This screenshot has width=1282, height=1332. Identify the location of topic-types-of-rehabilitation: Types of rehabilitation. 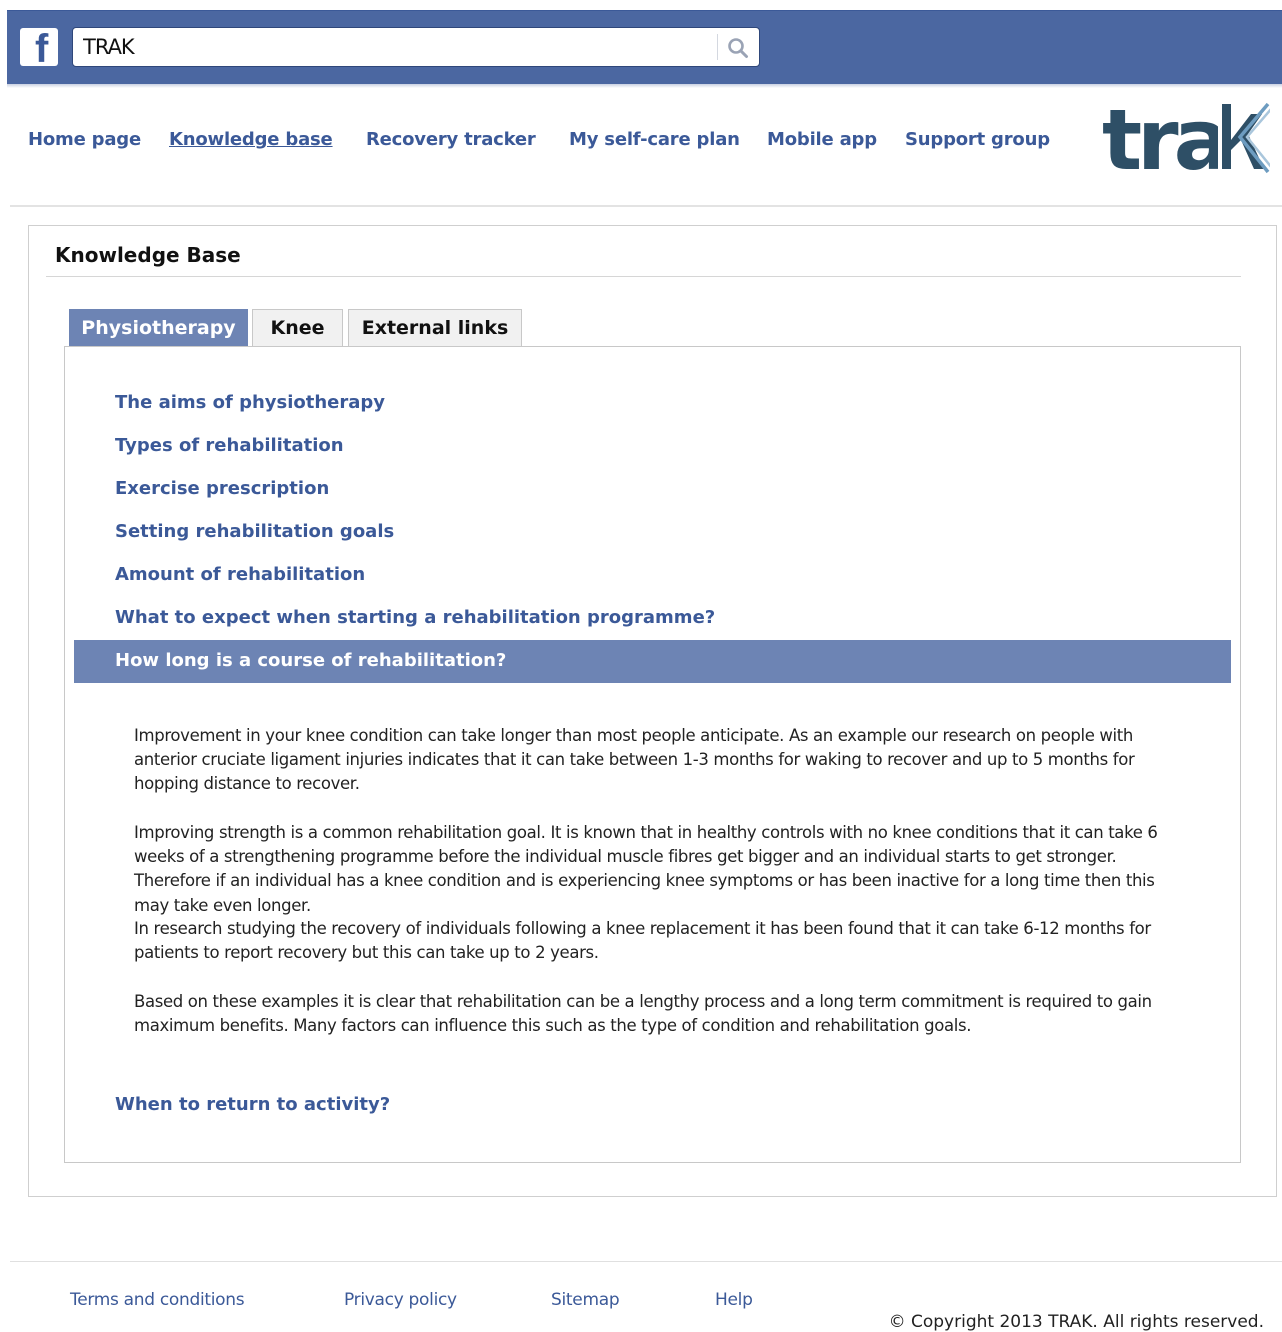
(229, 445).